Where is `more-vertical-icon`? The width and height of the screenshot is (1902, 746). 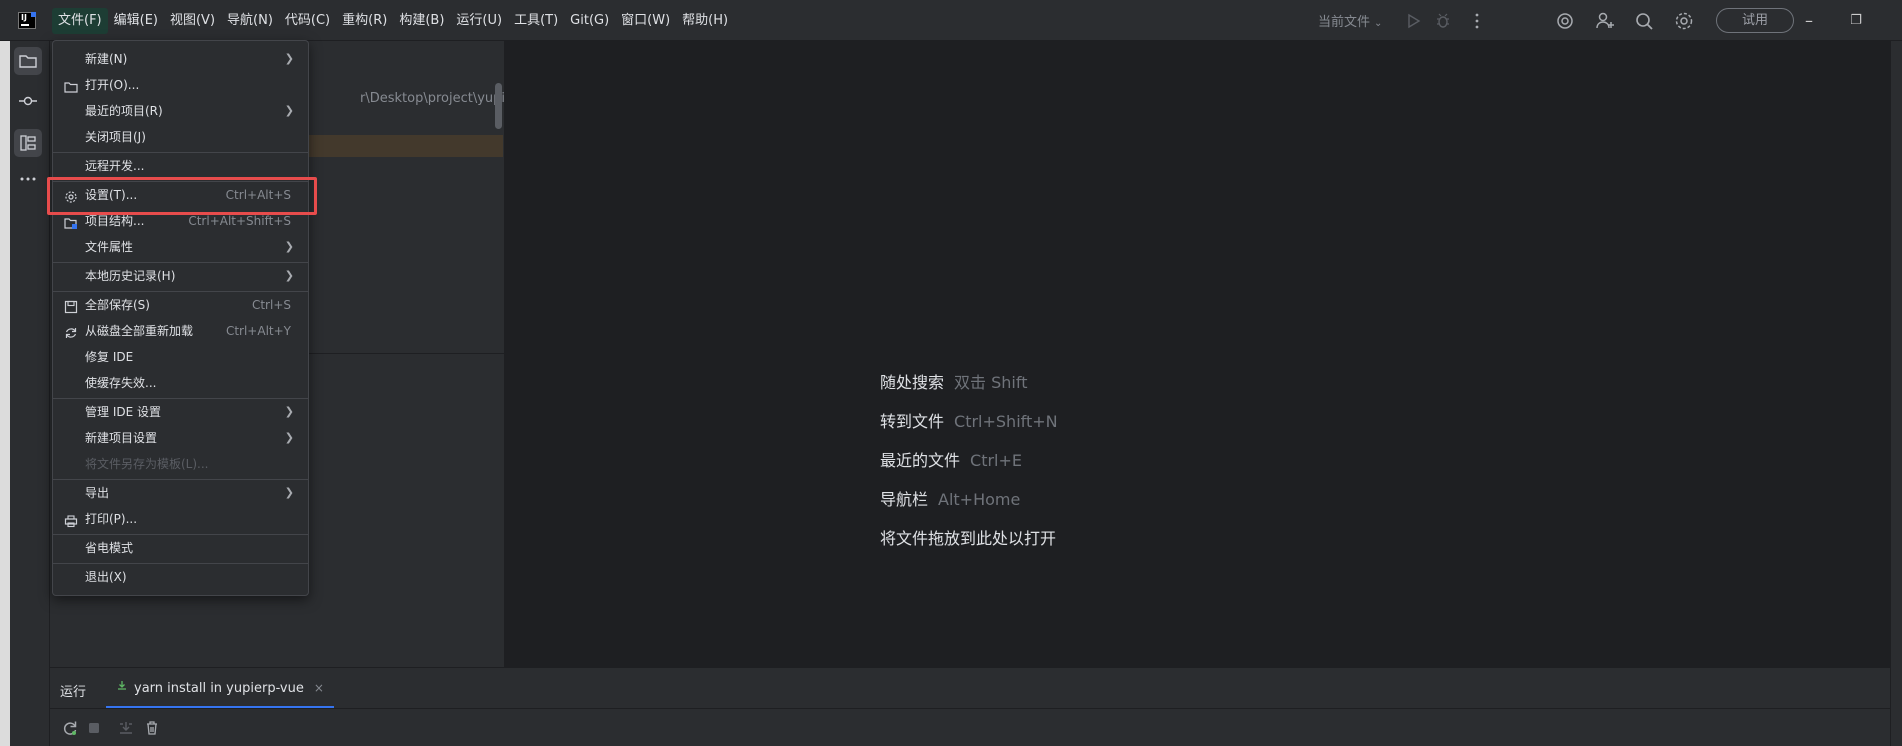 more-vertical-icon is located at coordinates (1477, 21).